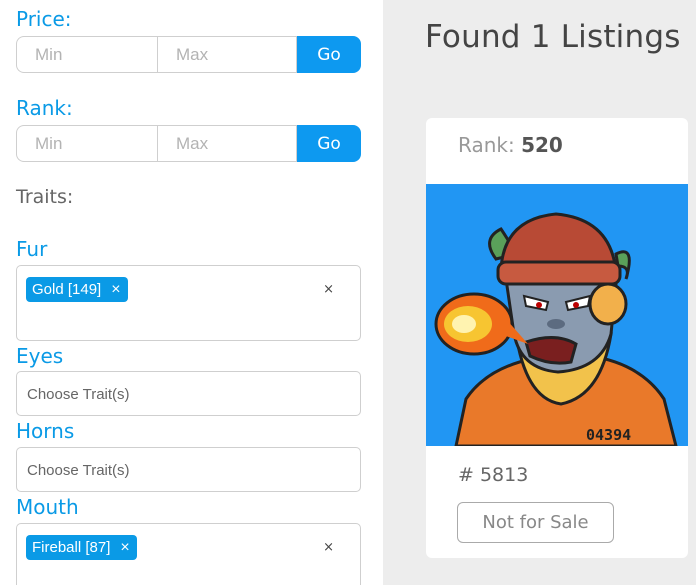 This screenshot has width=696, height=585. What do you see at coordinates (32, 249) in the screenshot?
I see `trait-label-fur: Fur` at bounding box center [32, 249].